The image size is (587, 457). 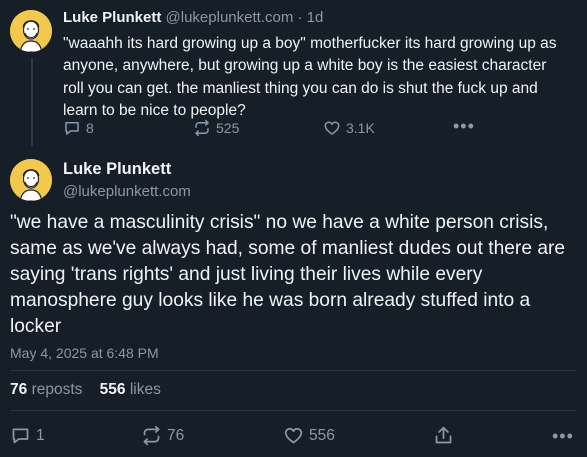 I want to click on main-post-actions: 1 76 556 •••, so click(x=293, y=436).